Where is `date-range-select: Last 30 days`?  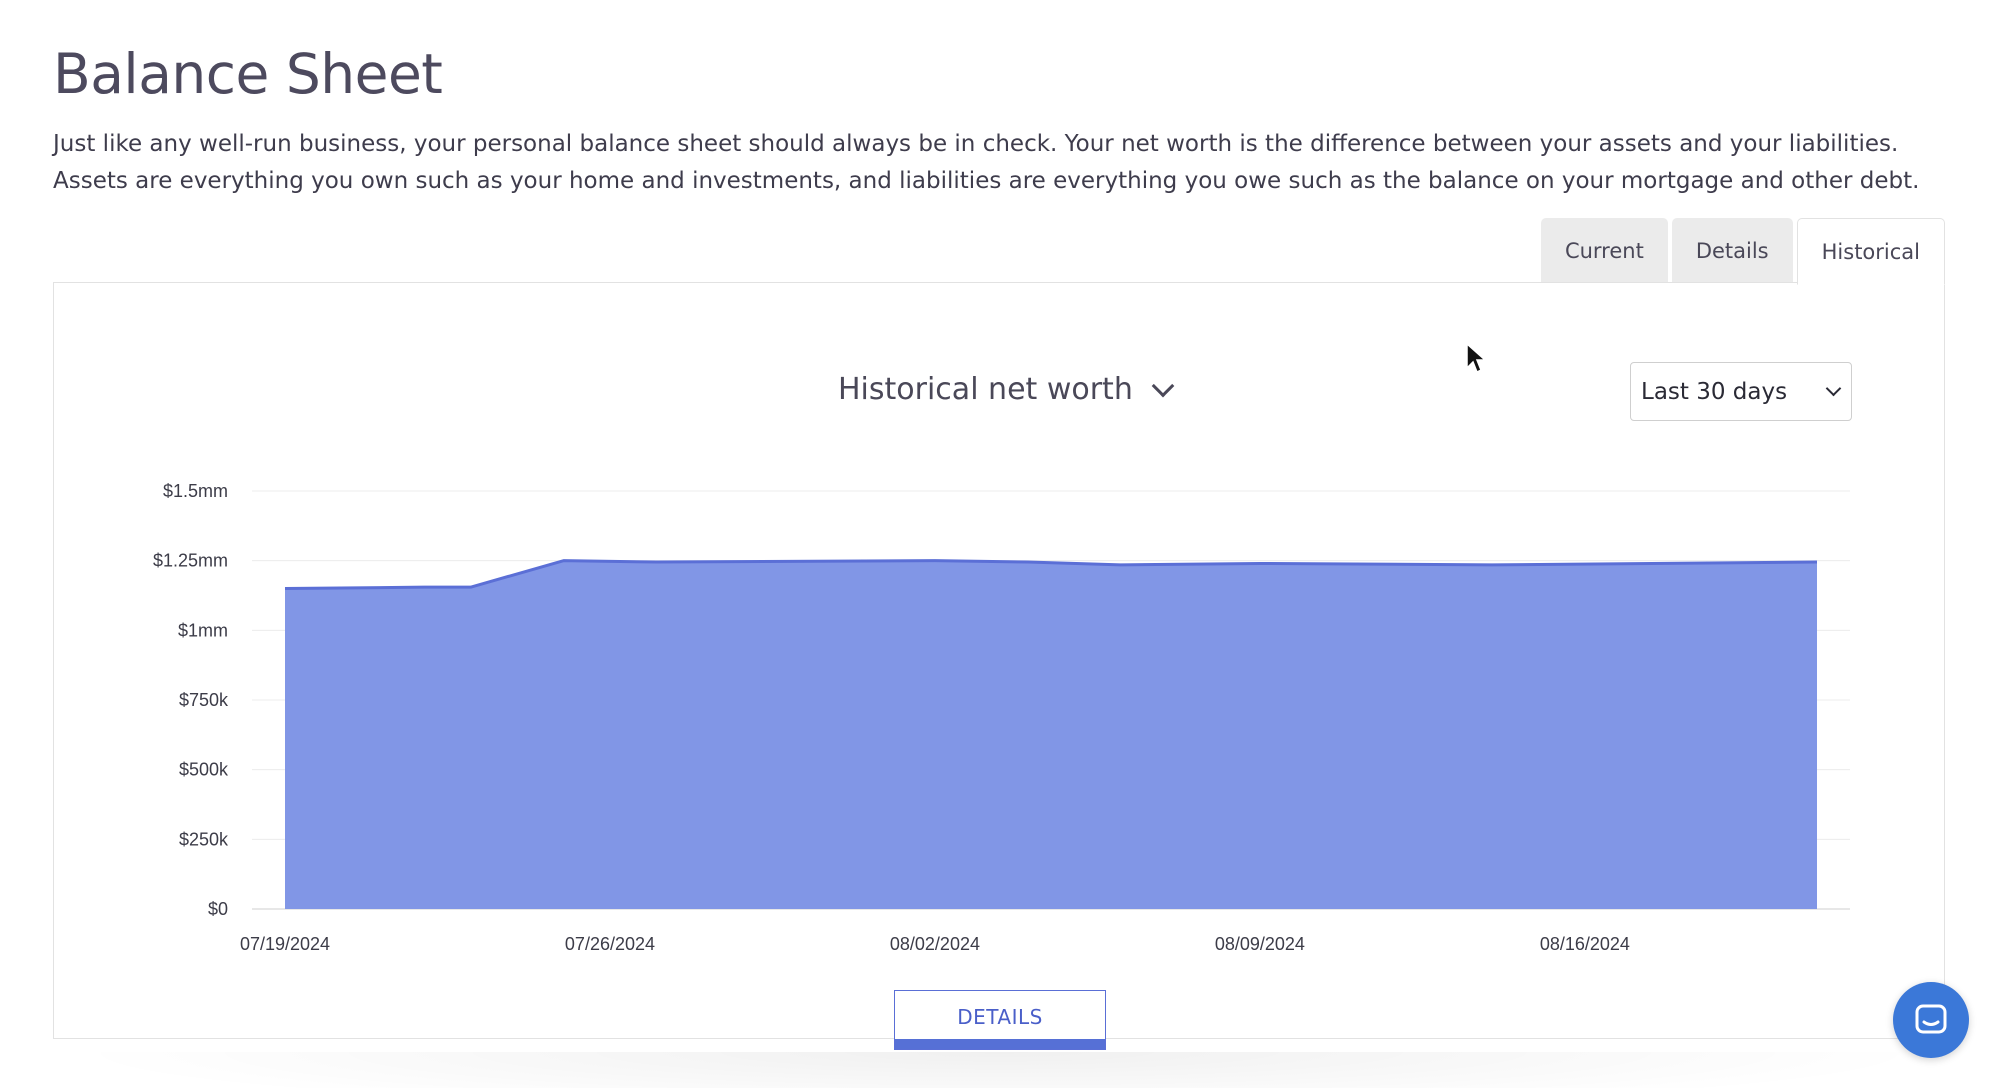
date-range-select: Last 30 days is located at coordinates (1741, 391).